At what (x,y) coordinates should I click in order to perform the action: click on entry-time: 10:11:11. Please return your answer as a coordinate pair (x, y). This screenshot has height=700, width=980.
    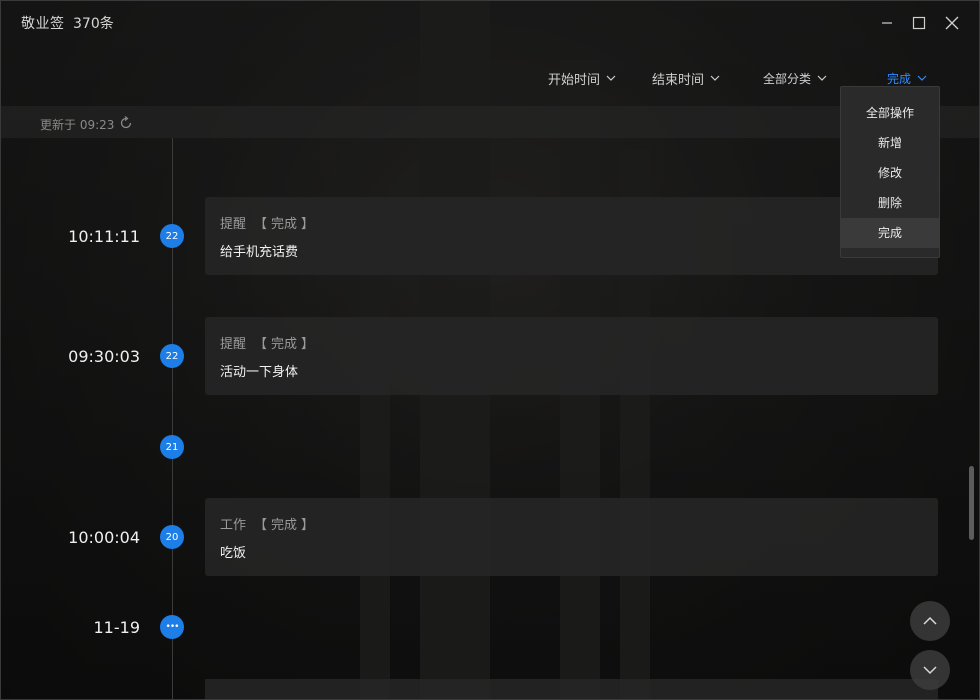
    Looking at the image, I should click on (104, 236).